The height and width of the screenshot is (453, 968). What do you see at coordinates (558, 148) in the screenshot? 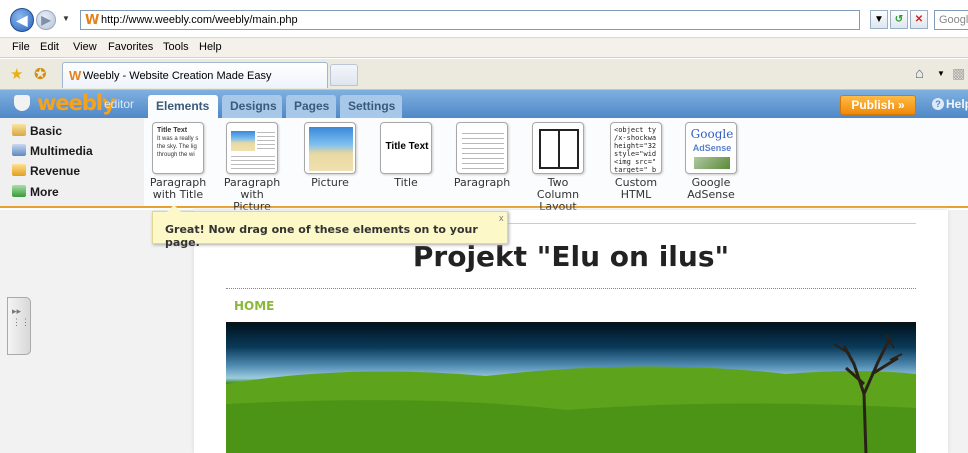
I see `two-column-layout-icon` at bounding box center [558, 148].